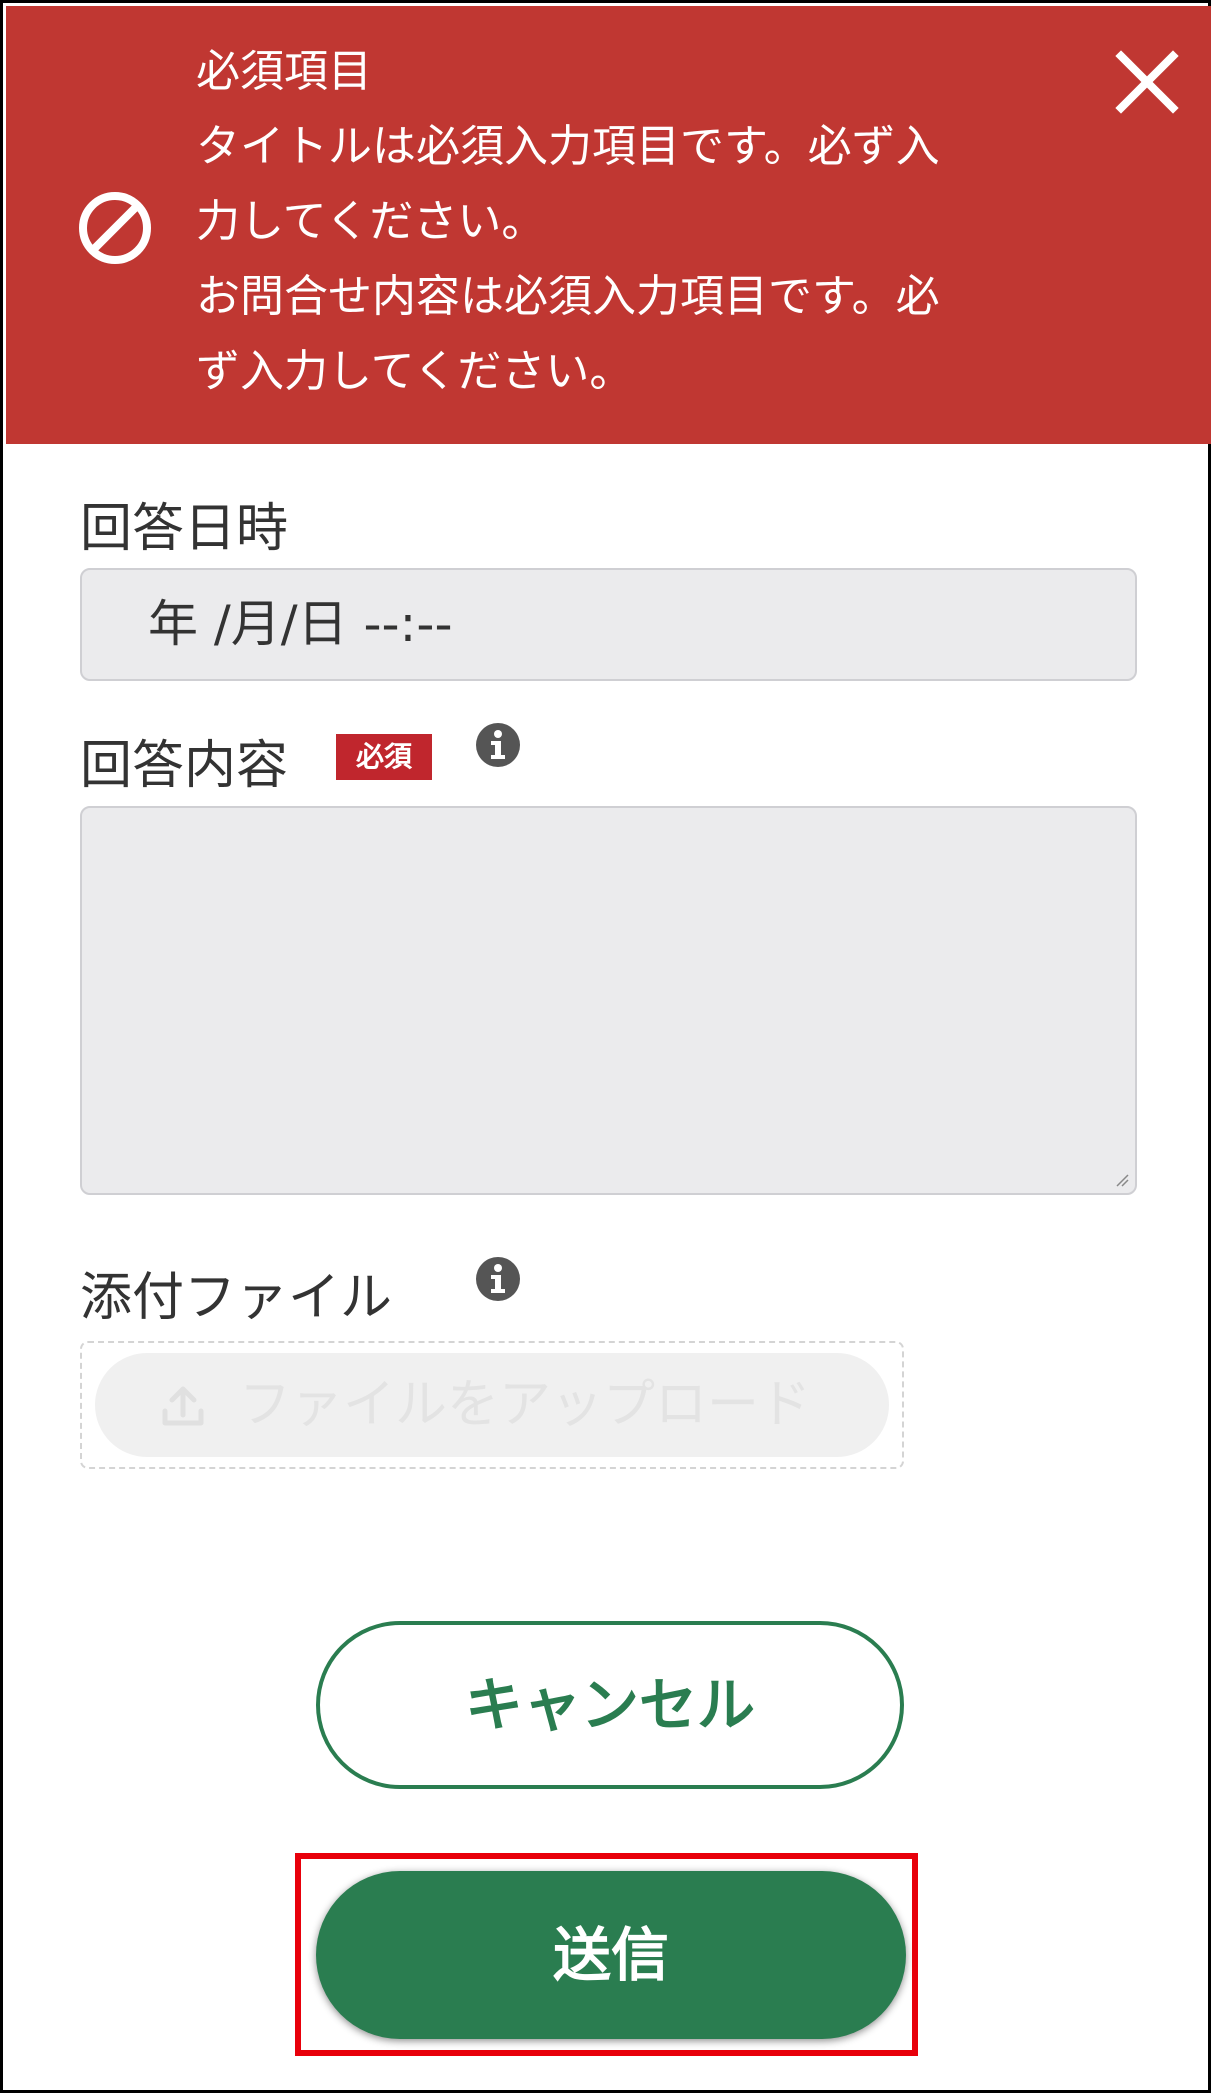 This screenshot has width=1211, height=2093. Describe the element at coordinates (568, 296) in the screenshot. I see `error-line: お問合せ内容は必須入力項目です。必` at that location.